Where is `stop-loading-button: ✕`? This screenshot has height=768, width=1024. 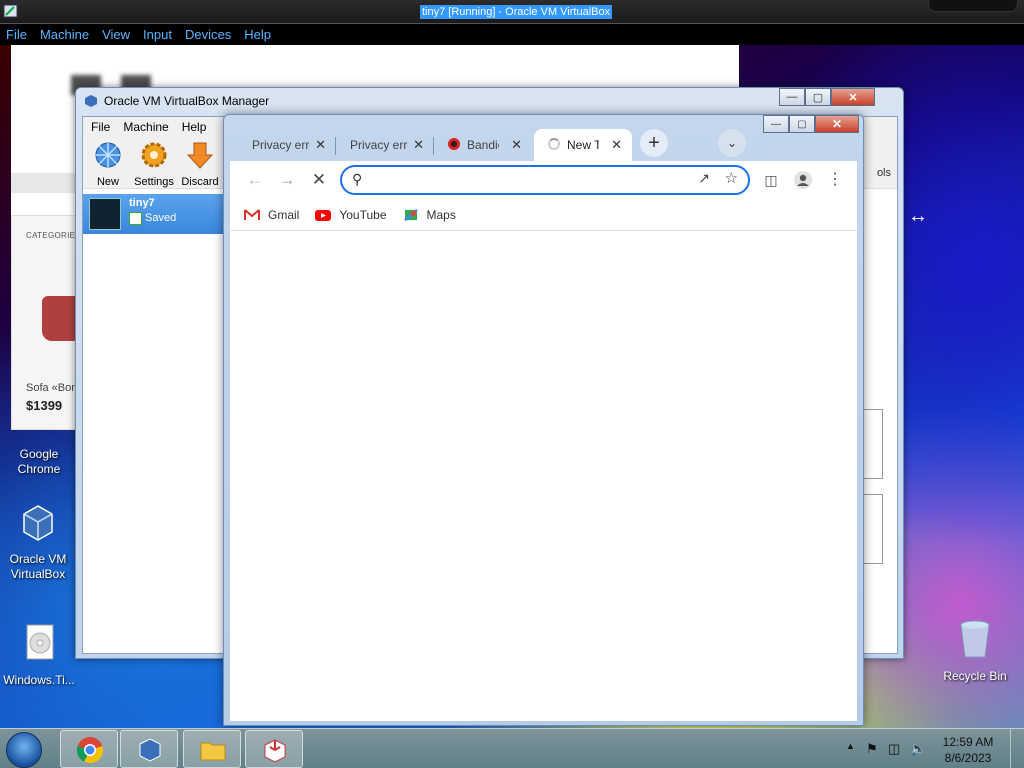
stop-loading-button: ✕ is located at coordinates (319, 180).